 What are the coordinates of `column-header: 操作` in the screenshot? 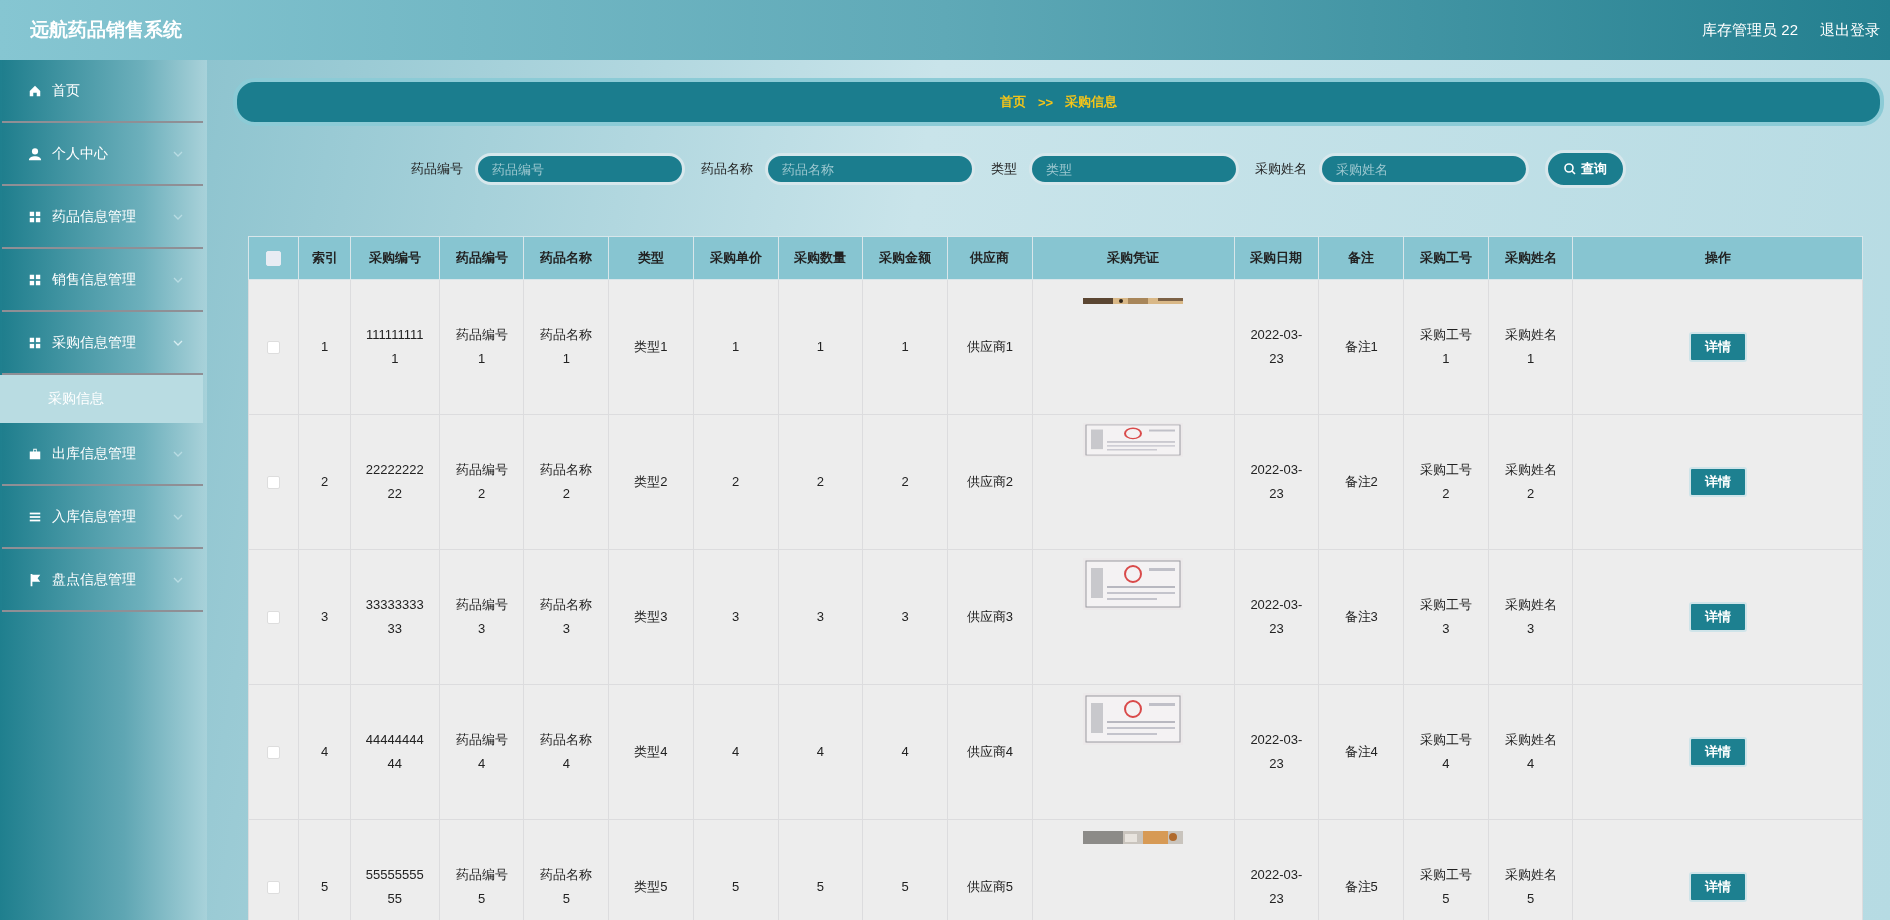 It's located at (1717, 257).